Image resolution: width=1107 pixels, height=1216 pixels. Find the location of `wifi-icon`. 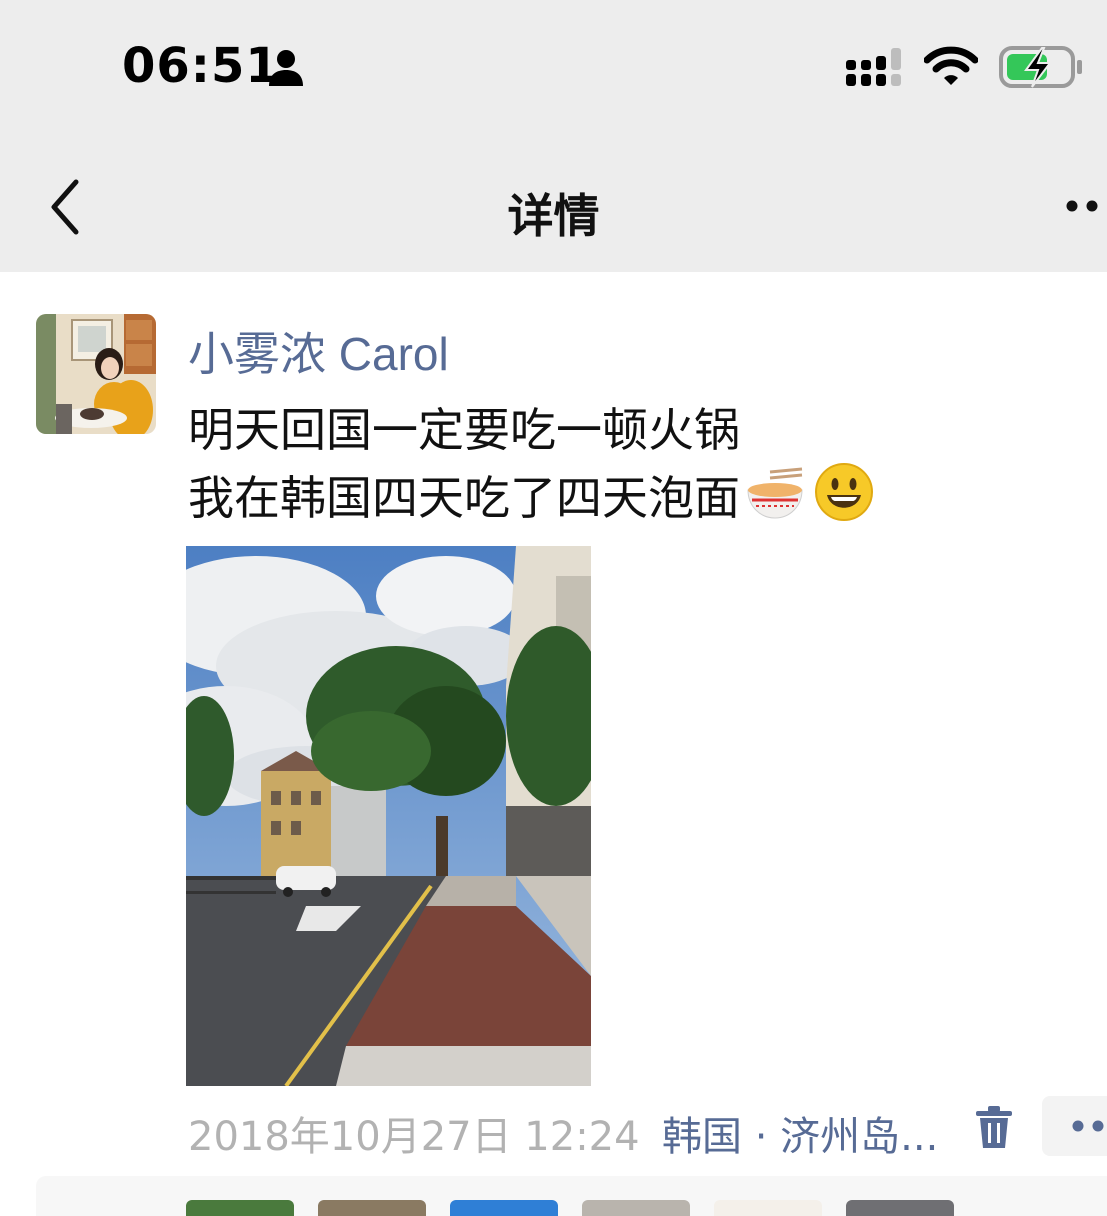

wifi-icon is located at coordinates (951, 65).